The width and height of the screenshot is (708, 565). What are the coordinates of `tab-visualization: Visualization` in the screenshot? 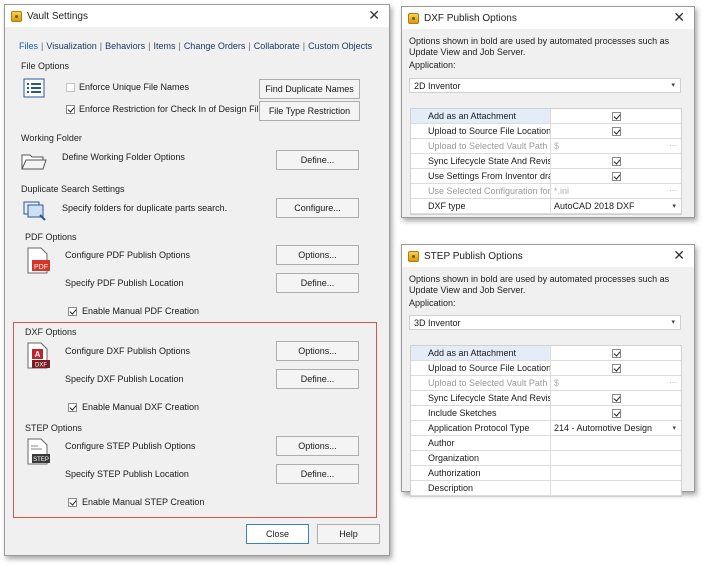 It's located at (71, 46).